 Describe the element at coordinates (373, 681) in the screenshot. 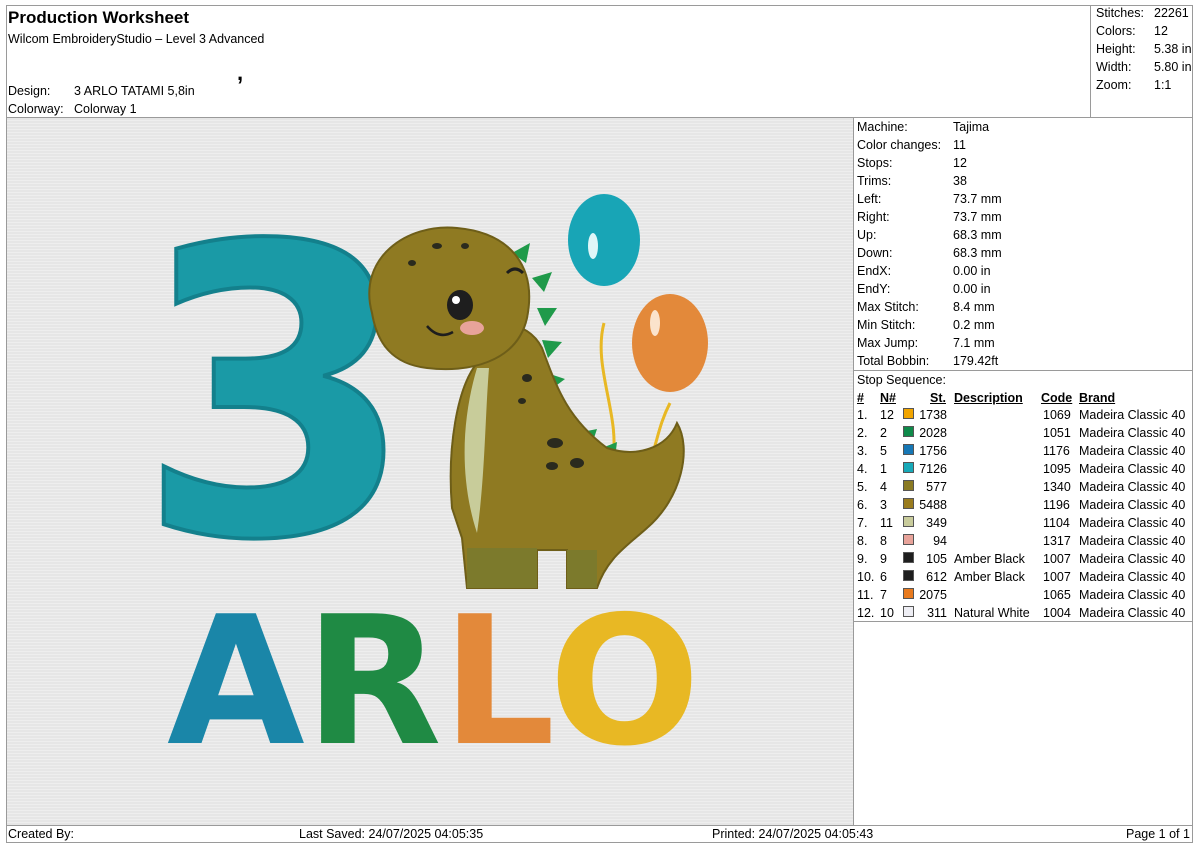

I see `letter-r: R` at that location.